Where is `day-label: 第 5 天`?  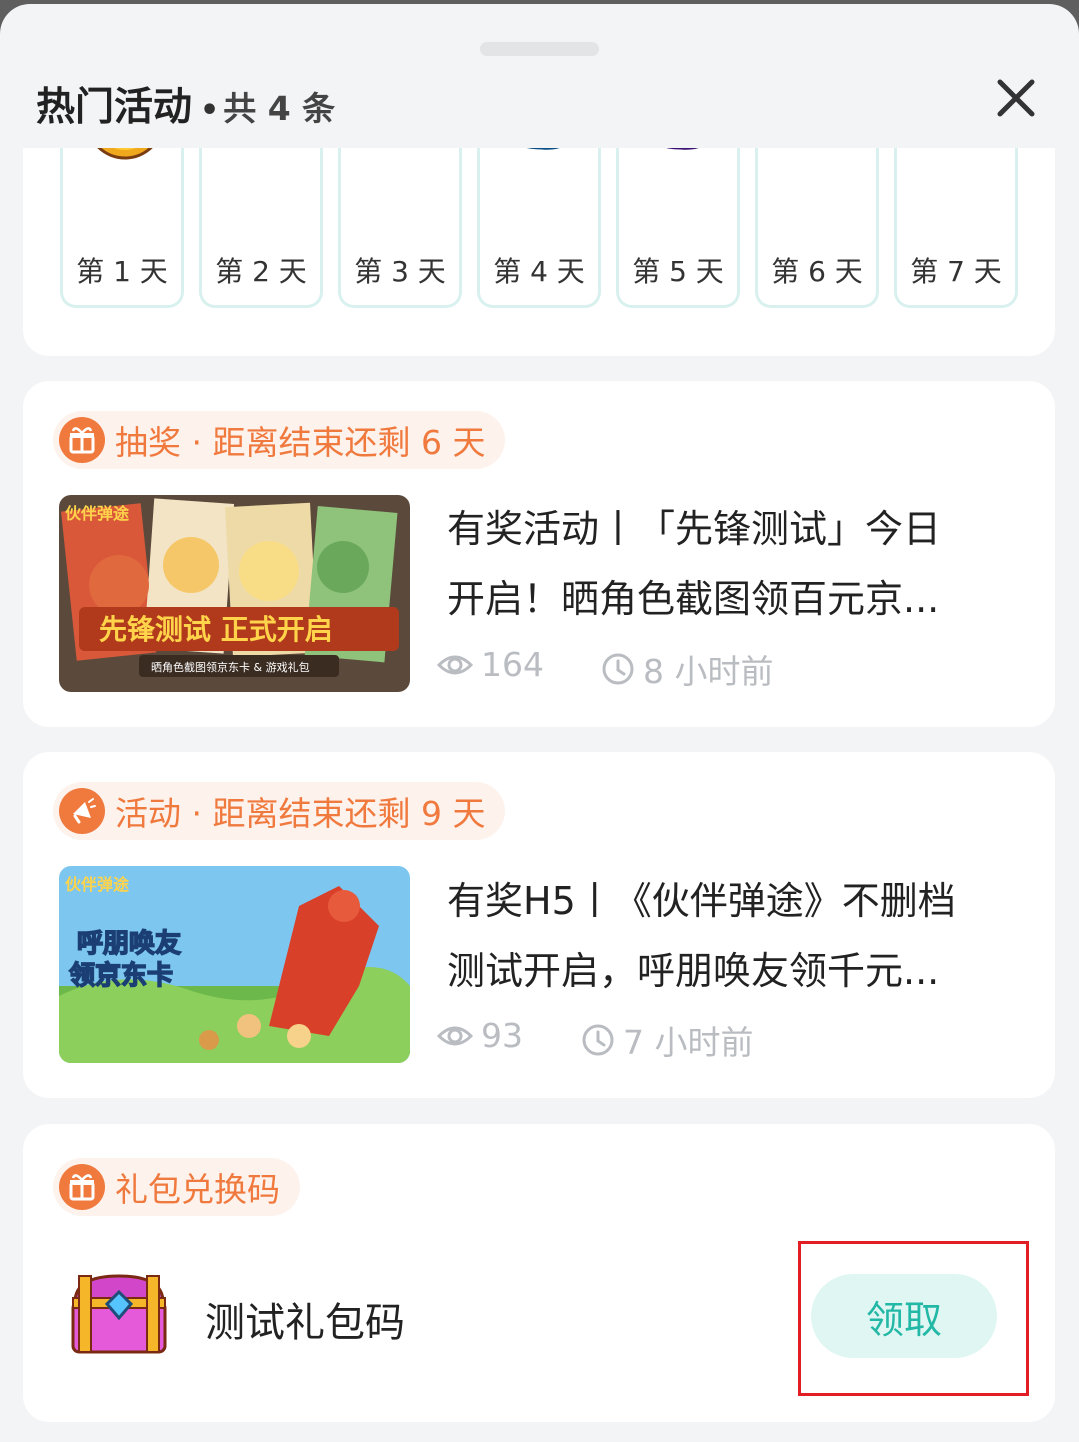 day-label: 第 5 天 is located at coordinates (678, 271).